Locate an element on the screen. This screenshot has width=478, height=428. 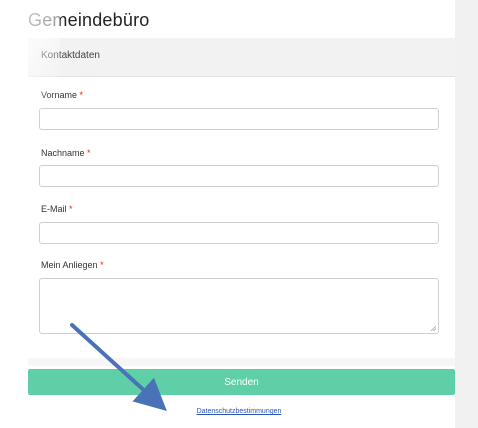
message-textarea is located at coordinates (239, 306).